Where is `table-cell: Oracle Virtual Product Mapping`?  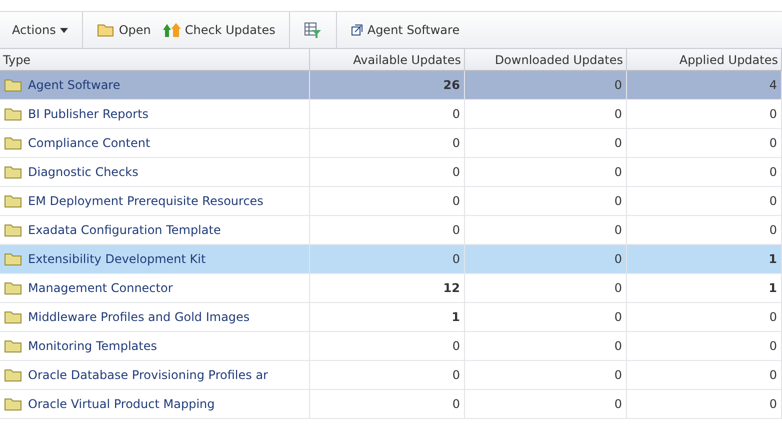 table-cell: Oracle Virtual Product Mapping is located at coordinates (155, 404).